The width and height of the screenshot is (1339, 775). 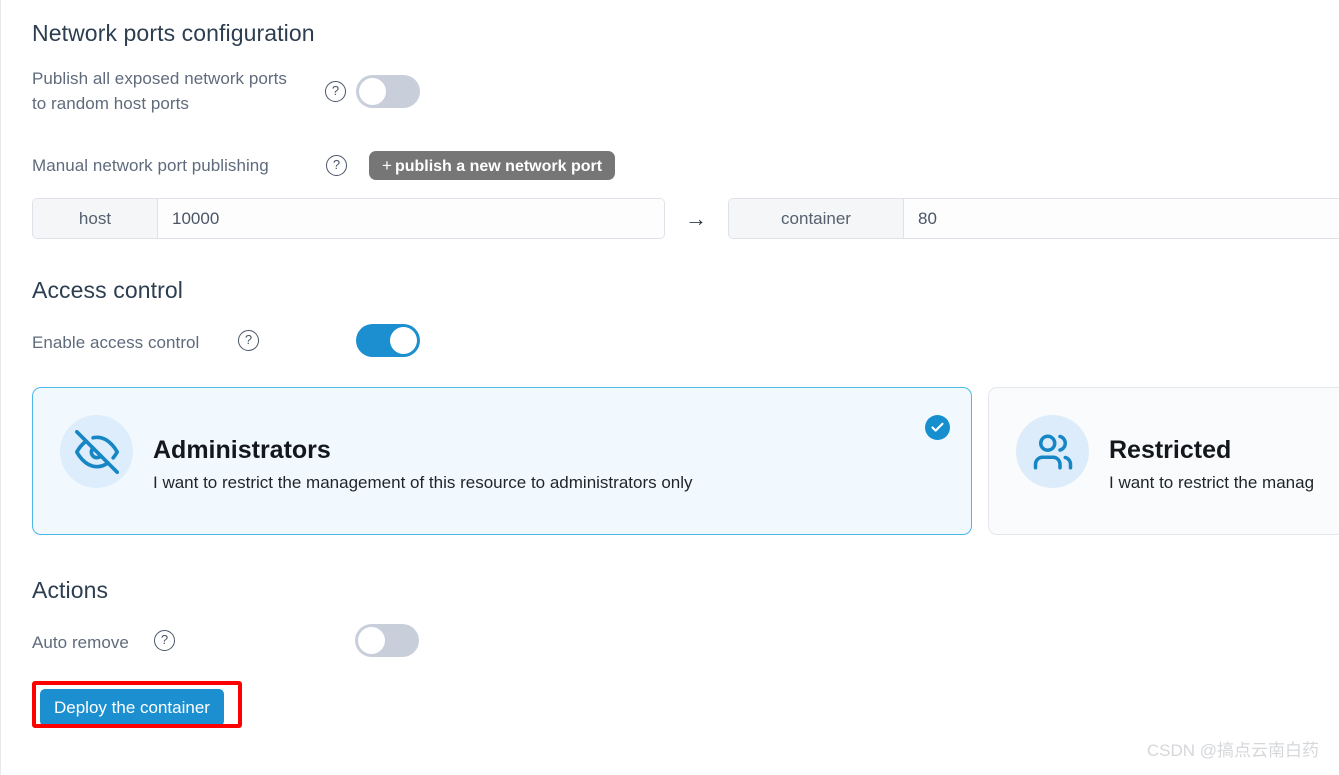 What do you see at coordinates (816, 218) in the screenshot?
I see `container-port-addon: container` at bounding box center [816, 218].